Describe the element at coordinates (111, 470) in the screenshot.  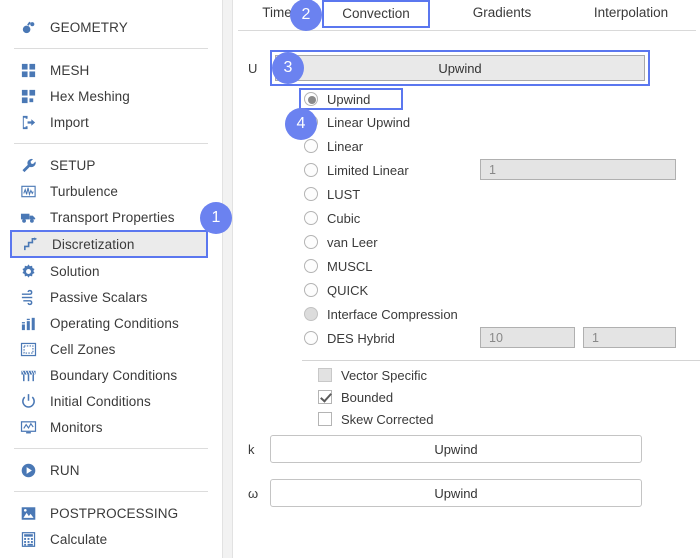
I see `sidebar-item-run: RUN` at that location.